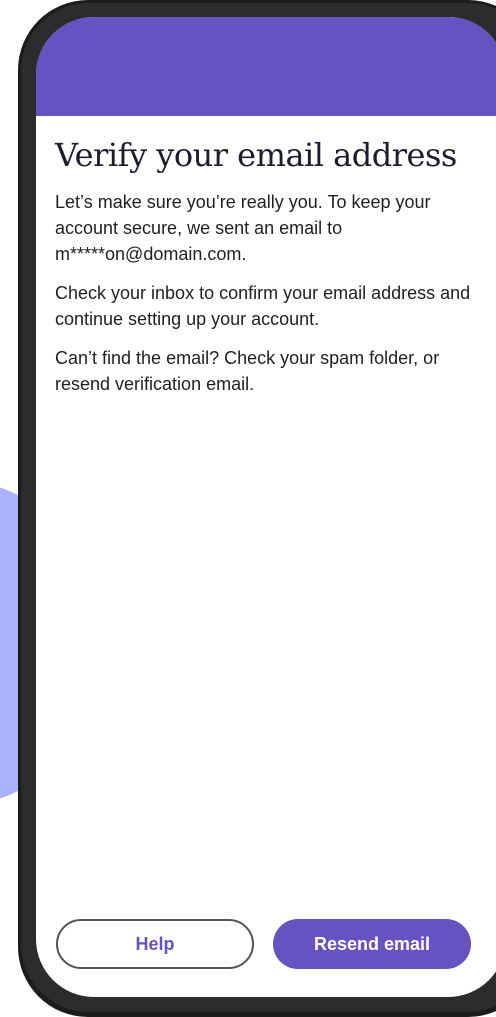 This screenshot has width=496, height=1017. I want to click on button-row: Help Resend email, so click(264, 946).